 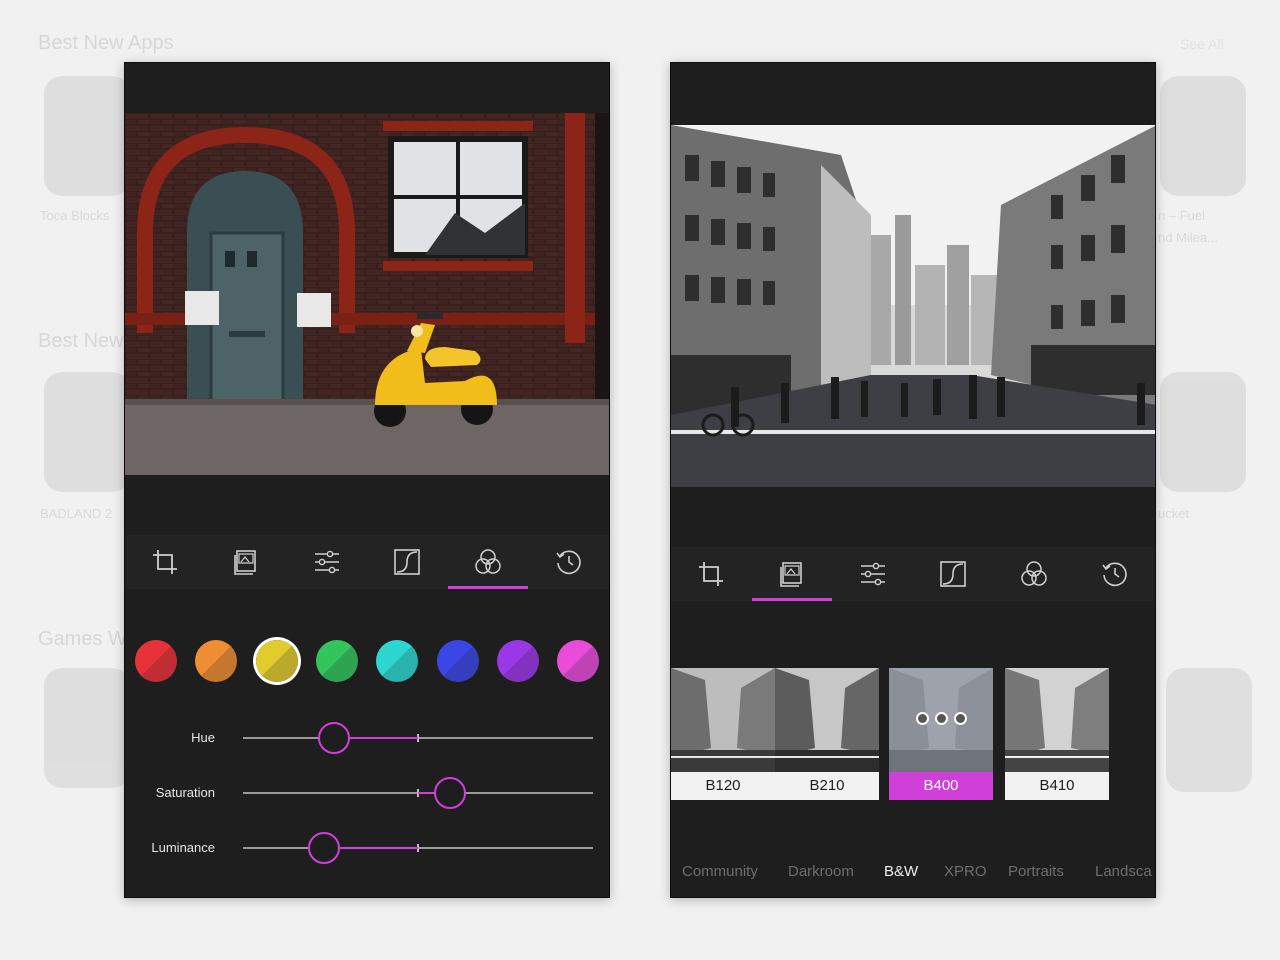 I want to click on slider-label: Hue, so click(x=203, y=737).